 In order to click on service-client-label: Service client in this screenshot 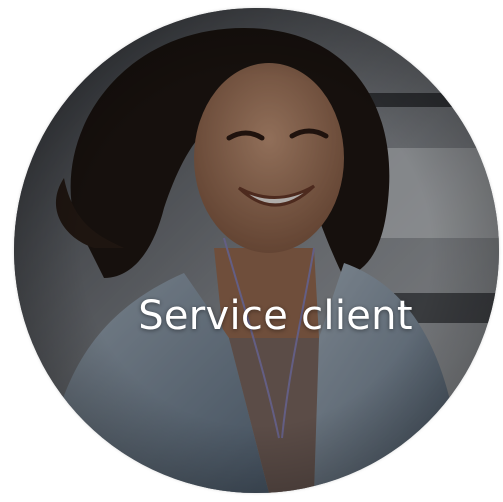, I will do `click(275, 316)`.